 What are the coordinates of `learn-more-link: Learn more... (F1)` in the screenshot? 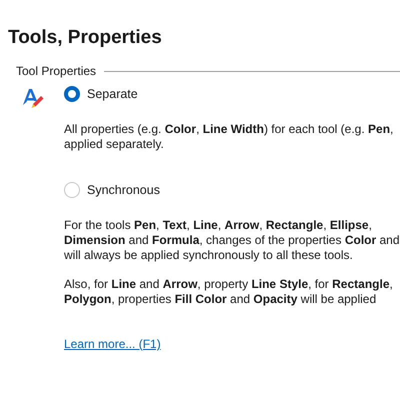 It's located at (112, 344).